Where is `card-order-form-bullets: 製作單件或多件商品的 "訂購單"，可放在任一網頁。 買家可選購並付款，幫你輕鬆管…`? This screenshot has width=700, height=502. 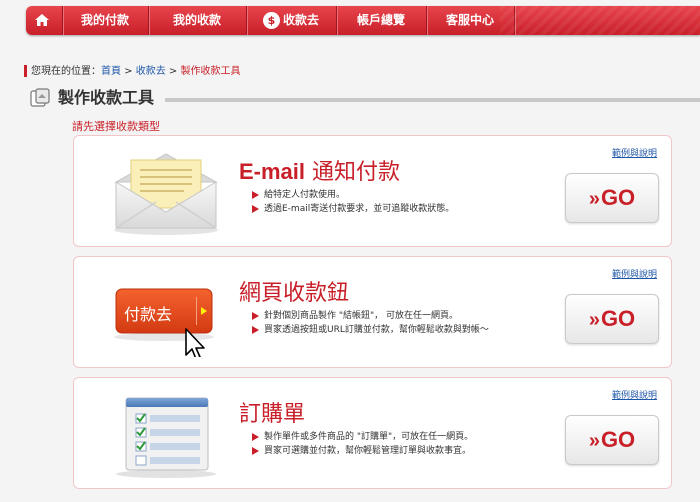
card-order-form-bullets: 製作單件或多件商品的 "訂購單"，可放在任一網頁。 買家可選購並付款，幫你輕鬆管… is located at coordinates (362, 444).